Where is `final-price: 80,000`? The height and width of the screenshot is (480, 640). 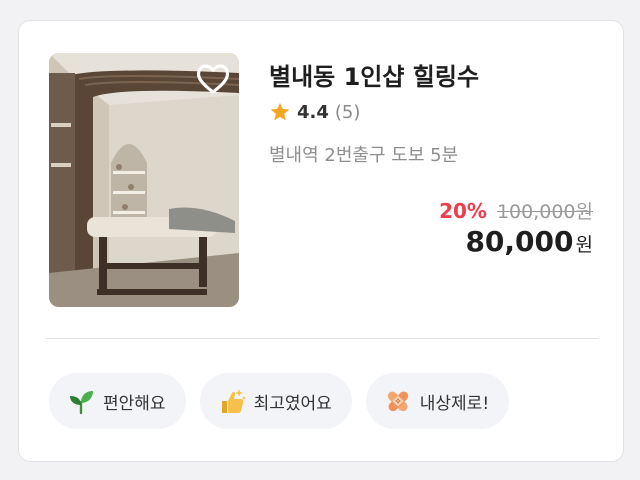
final-price: 80,000 is located at coordinates (519, 241).